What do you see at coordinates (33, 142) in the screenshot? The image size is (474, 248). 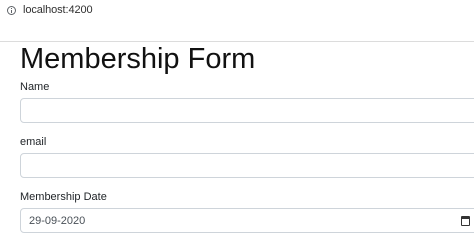 I see `email-label: email` at bounding box center [33, 142].